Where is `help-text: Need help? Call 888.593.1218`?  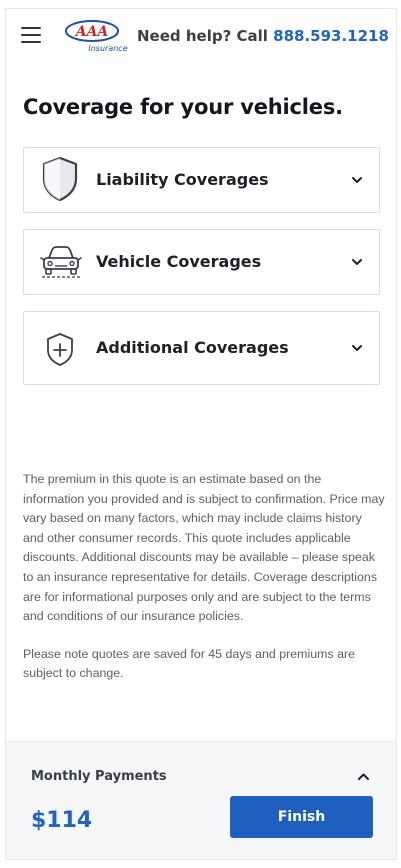
help-text: Need help? Call 888.593.1218 is located at coordinates (263, 36).